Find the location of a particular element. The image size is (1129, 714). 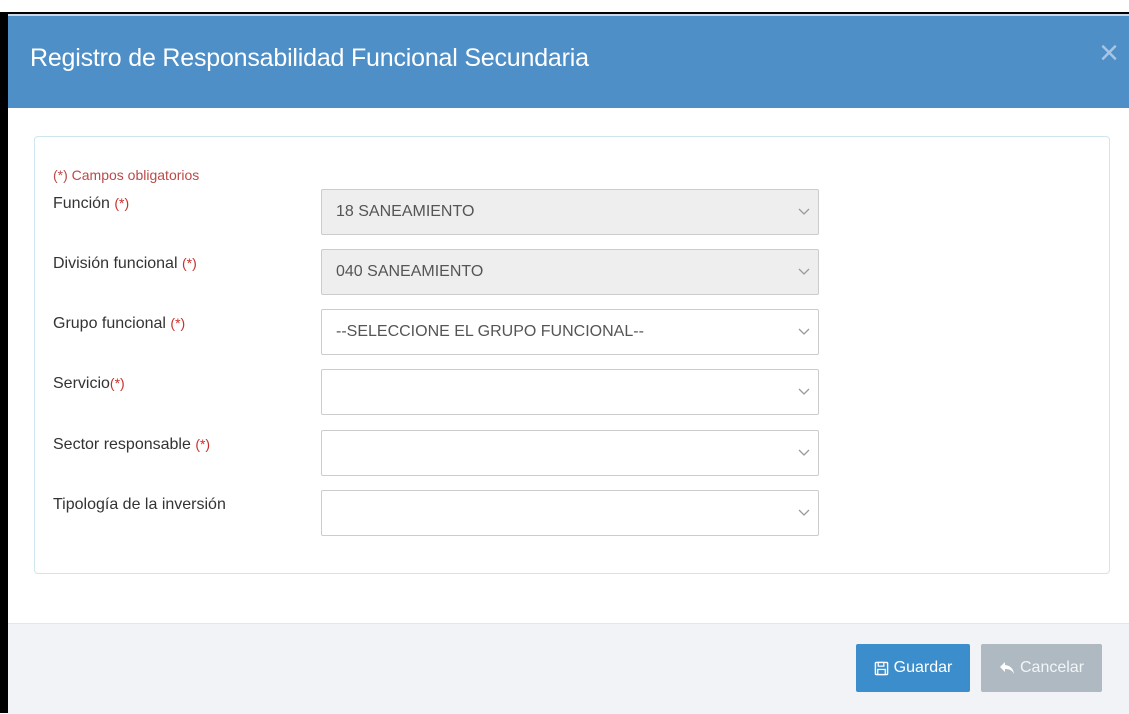

label-text: Sector responsable is located at coordinates (122, 444).